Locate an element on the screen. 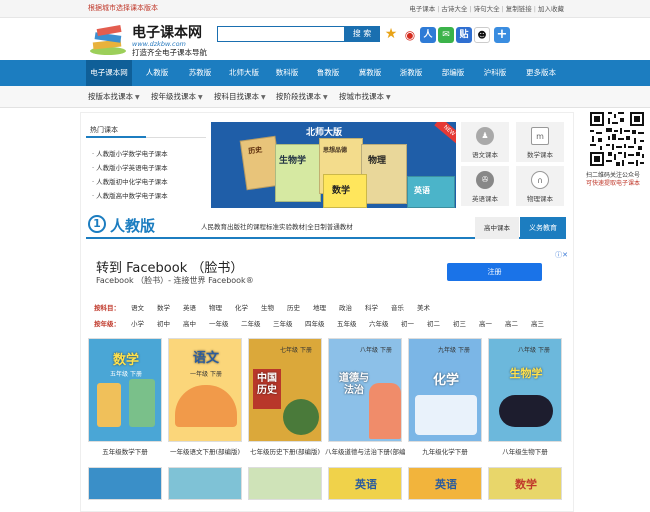 The image size is (650, 512). wechat-icon: ✉ is located at coordinates (446, 35).